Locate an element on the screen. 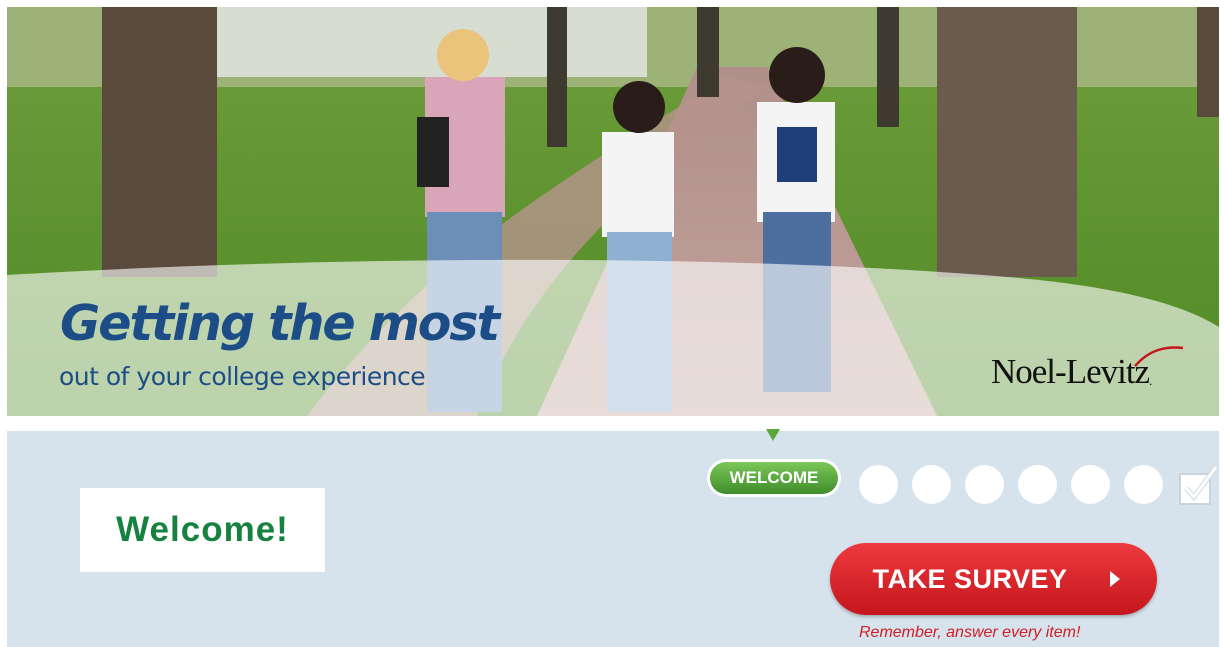 The height and width of the screenshot is (647, 1225). take-survey-button: TAKE SURVEY is located at coordinates (993, 579).